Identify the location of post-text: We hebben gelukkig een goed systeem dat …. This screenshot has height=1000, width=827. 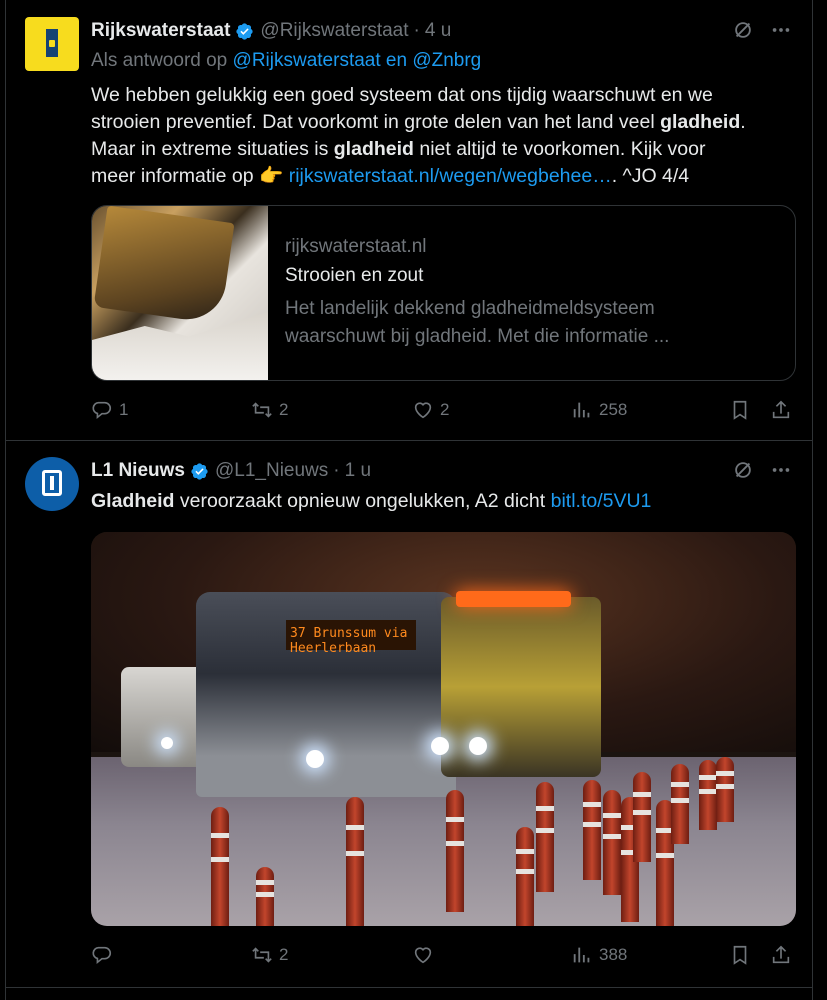
(443, 136).